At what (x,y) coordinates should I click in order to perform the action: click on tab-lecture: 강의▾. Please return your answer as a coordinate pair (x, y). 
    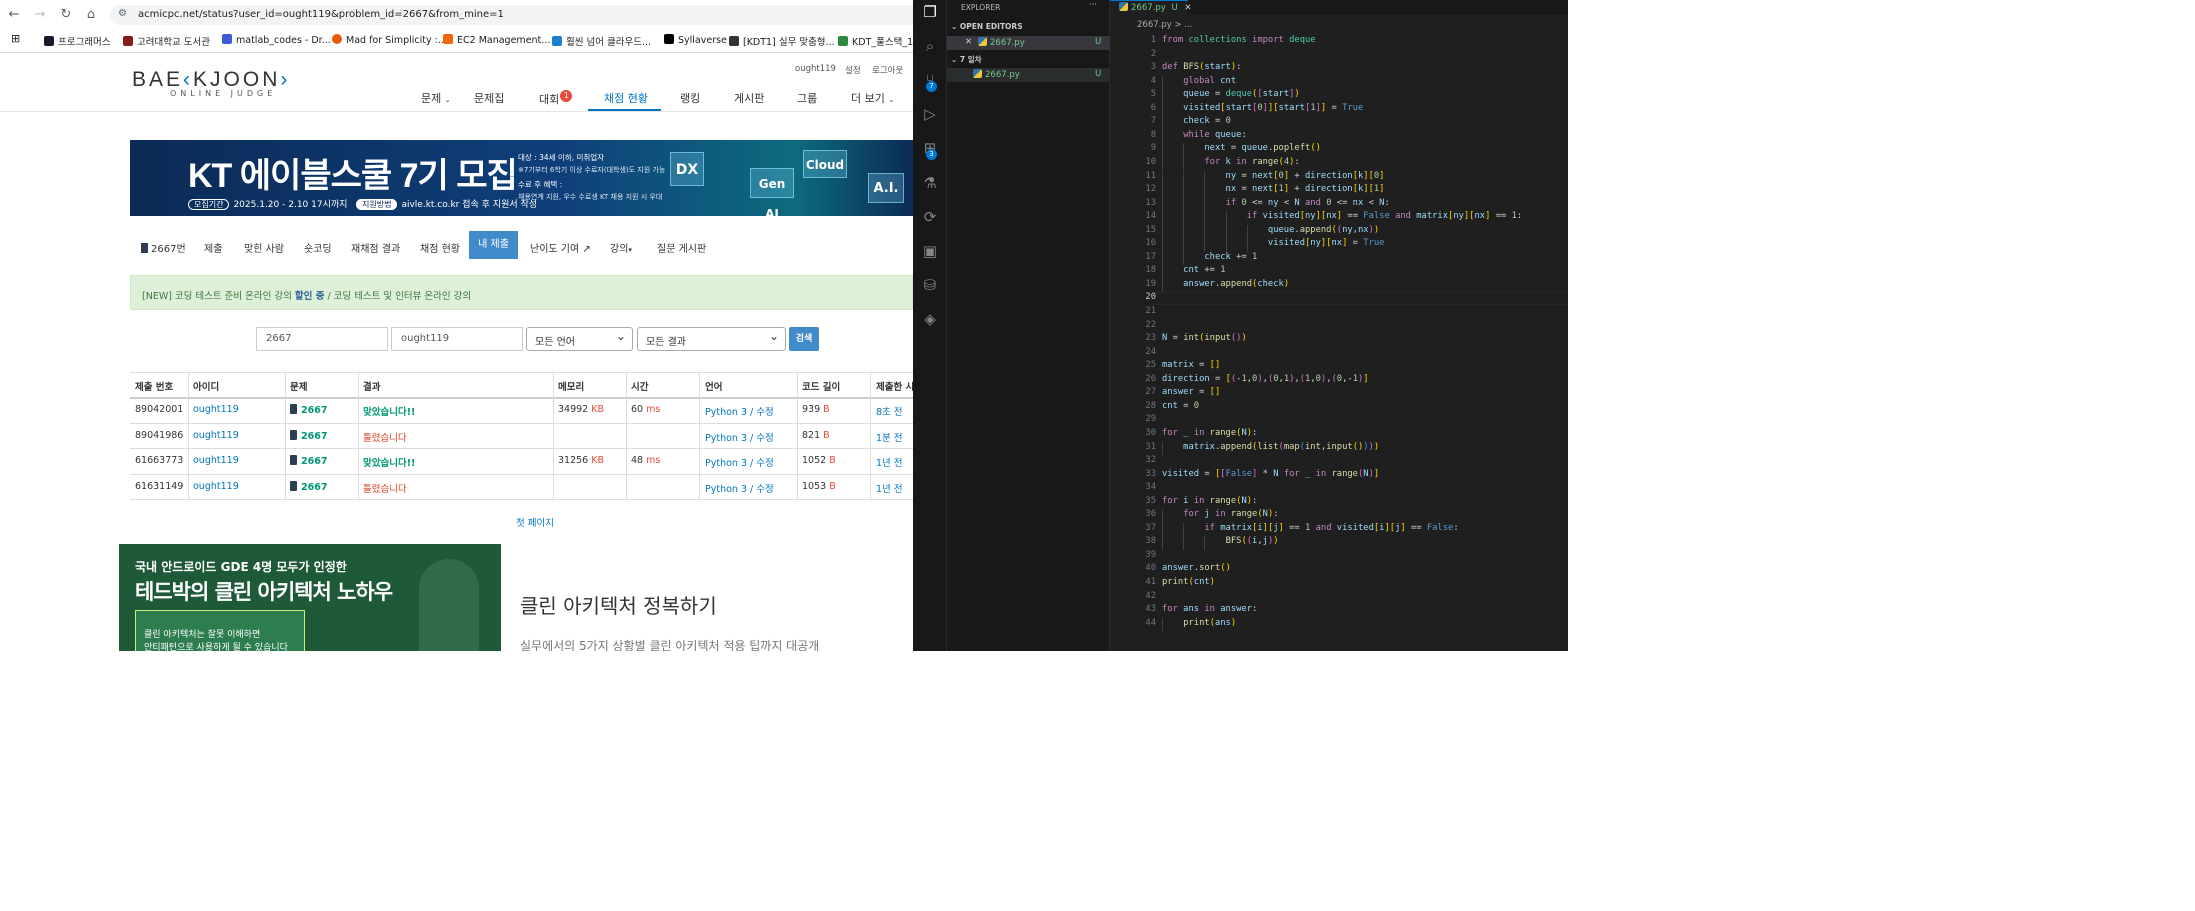
    Looking at the image, I should click on (621, 247).